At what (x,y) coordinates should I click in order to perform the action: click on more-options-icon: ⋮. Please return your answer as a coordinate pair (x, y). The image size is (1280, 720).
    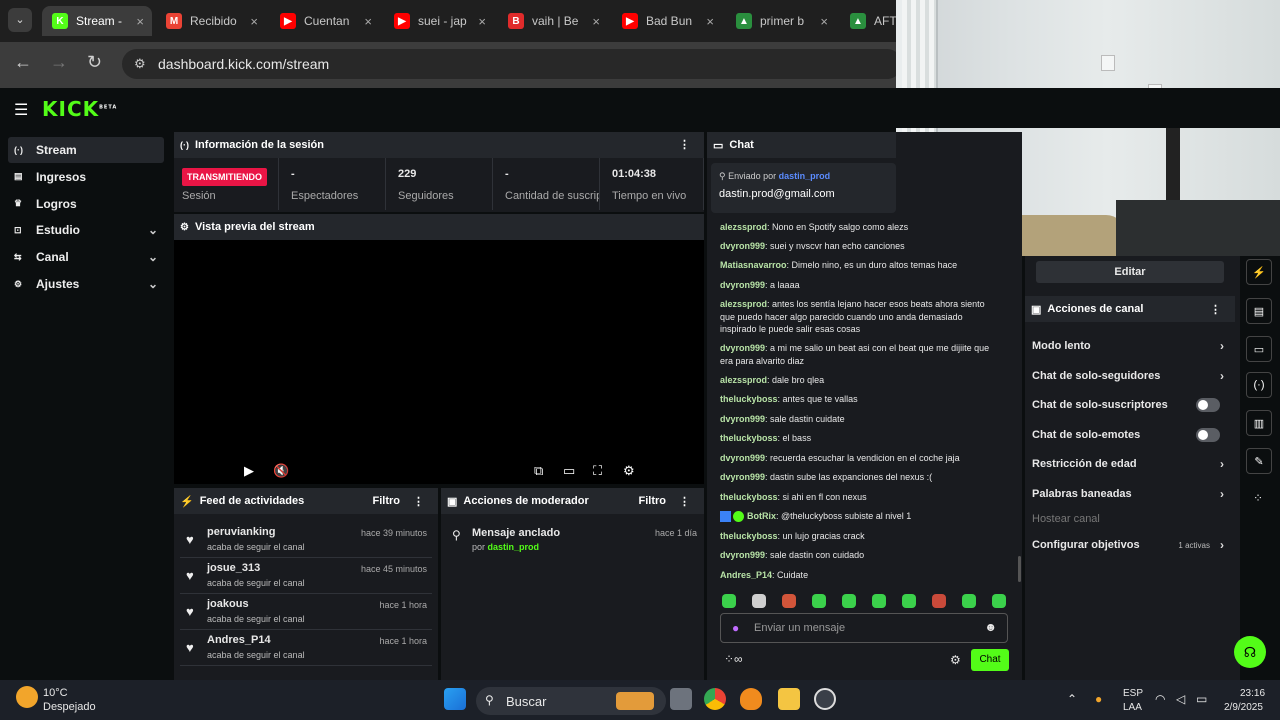
    Looking at the image, I should click on (684, 144).